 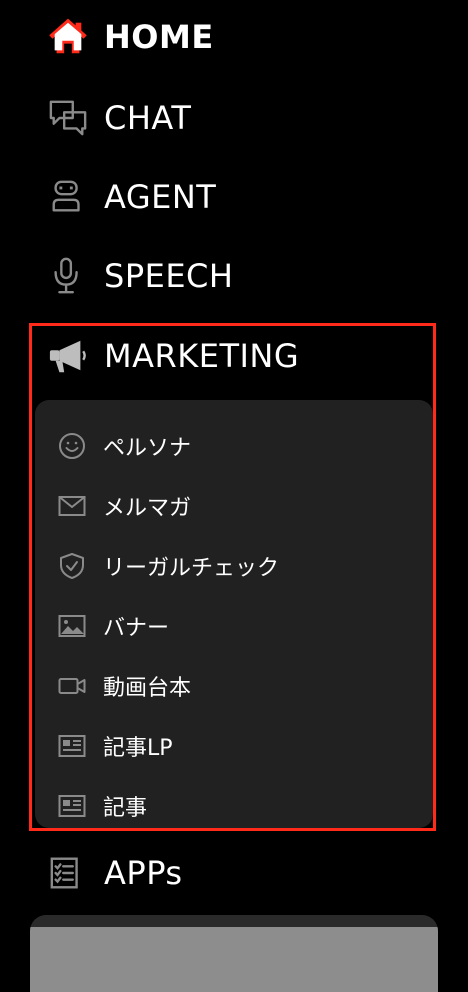 I want to click on nav-item-home: HOME, so click(x=131, y=37).